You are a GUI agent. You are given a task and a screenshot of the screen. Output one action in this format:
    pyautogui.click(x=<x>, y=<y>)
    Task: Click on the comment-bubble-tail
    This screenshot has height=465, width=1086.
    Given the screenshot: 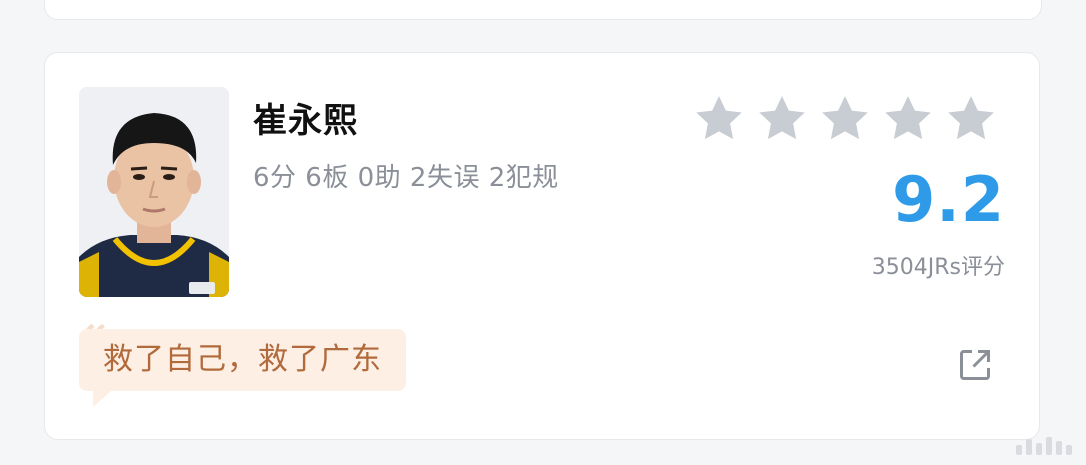 What is the action you would take?
    pyautogui.click(x=102, y=399)
    